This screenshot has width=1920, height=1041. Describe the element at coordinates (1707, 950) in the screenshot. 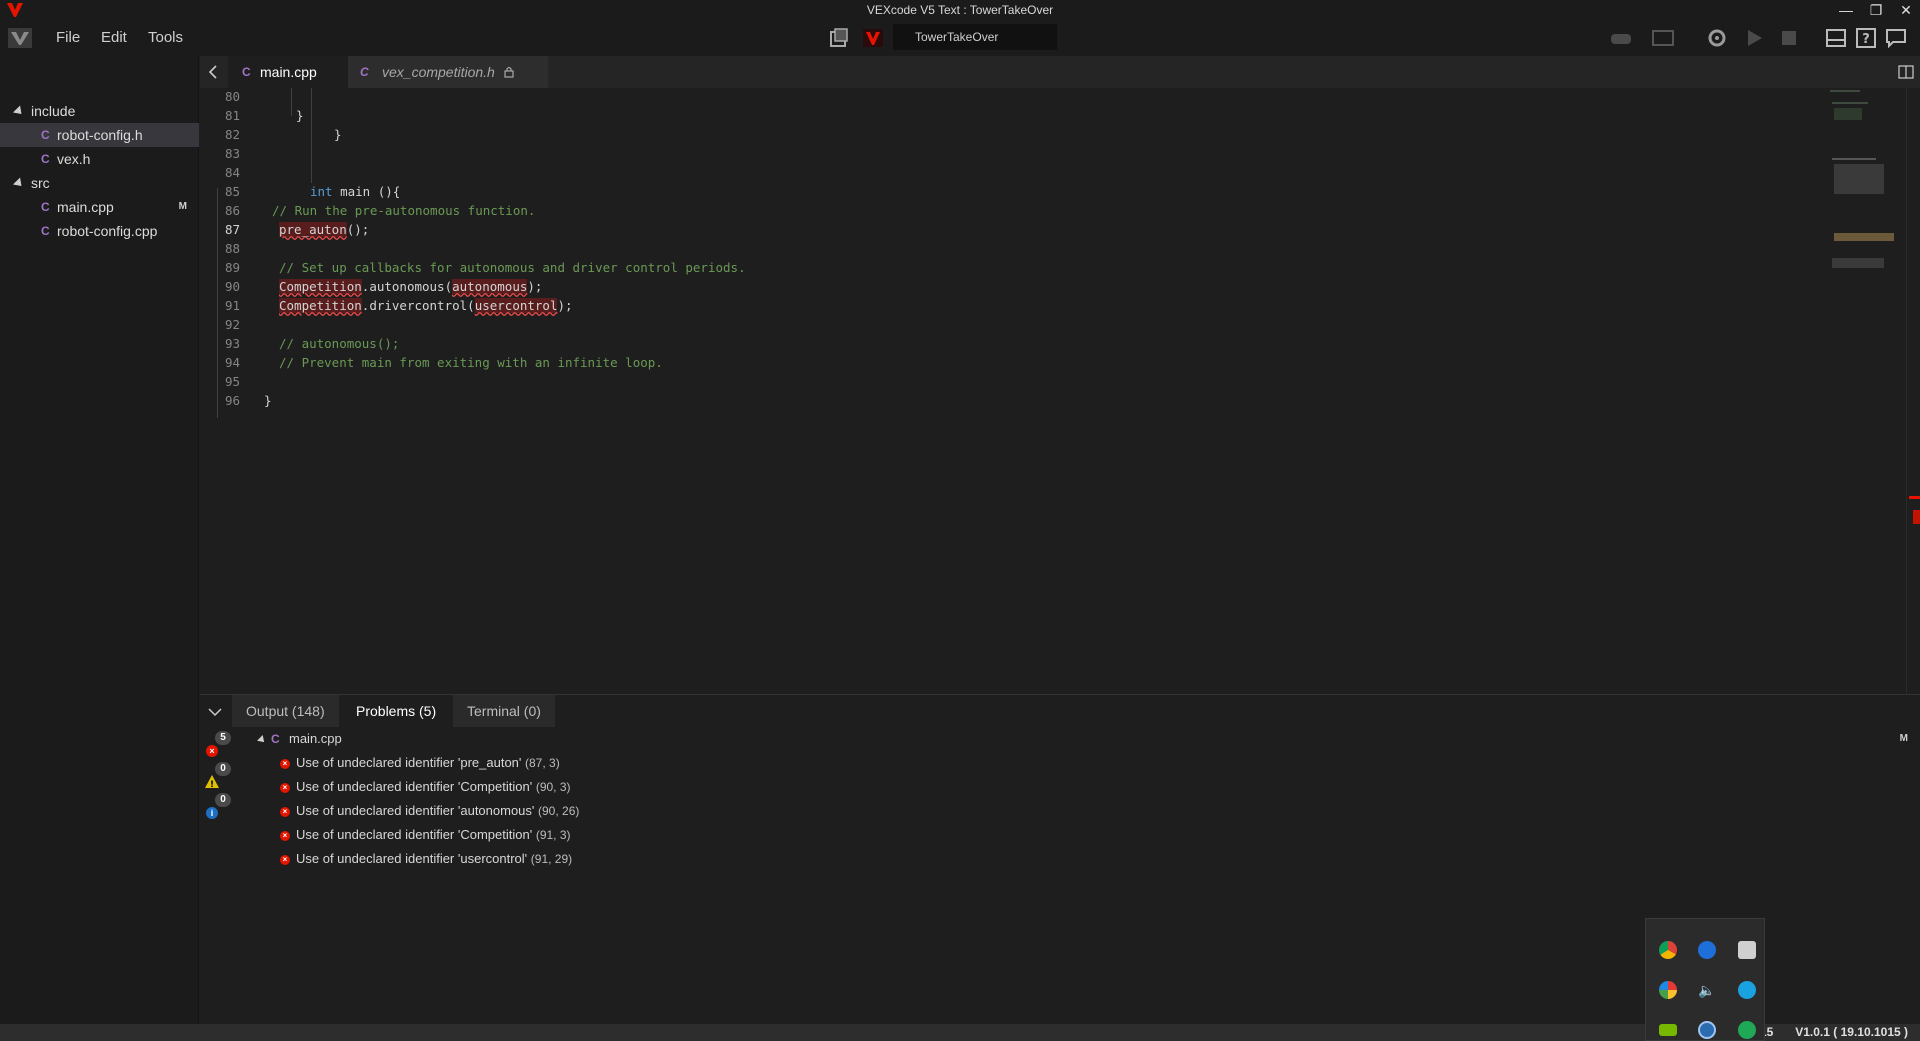

I see `bluetooth-icon` at that location.